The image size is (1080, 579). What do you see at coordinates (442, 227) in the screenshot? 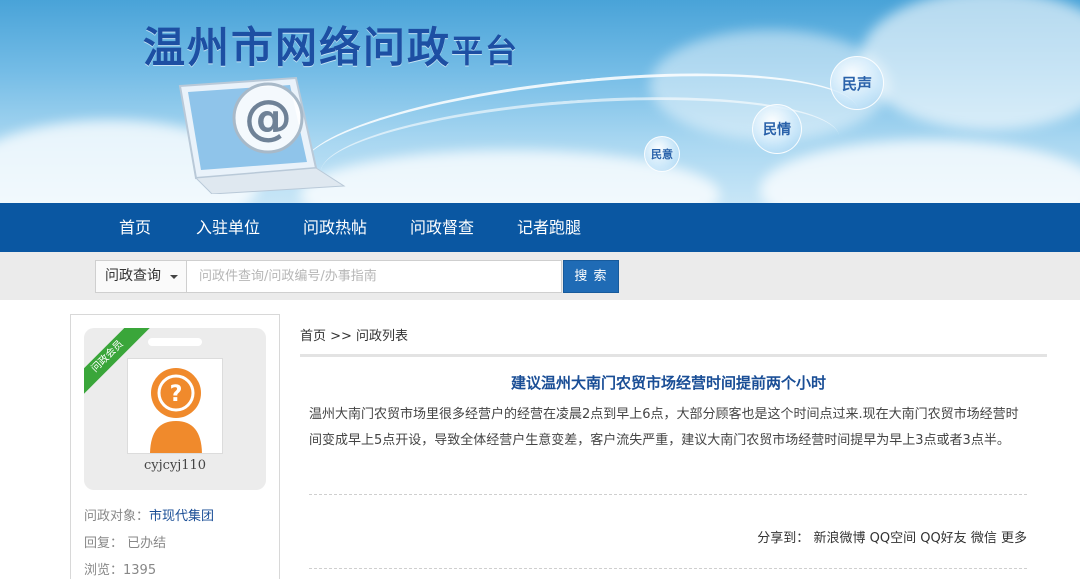
I see `nav-item-supervision: 问政督查` at bounding box center [442, 227].